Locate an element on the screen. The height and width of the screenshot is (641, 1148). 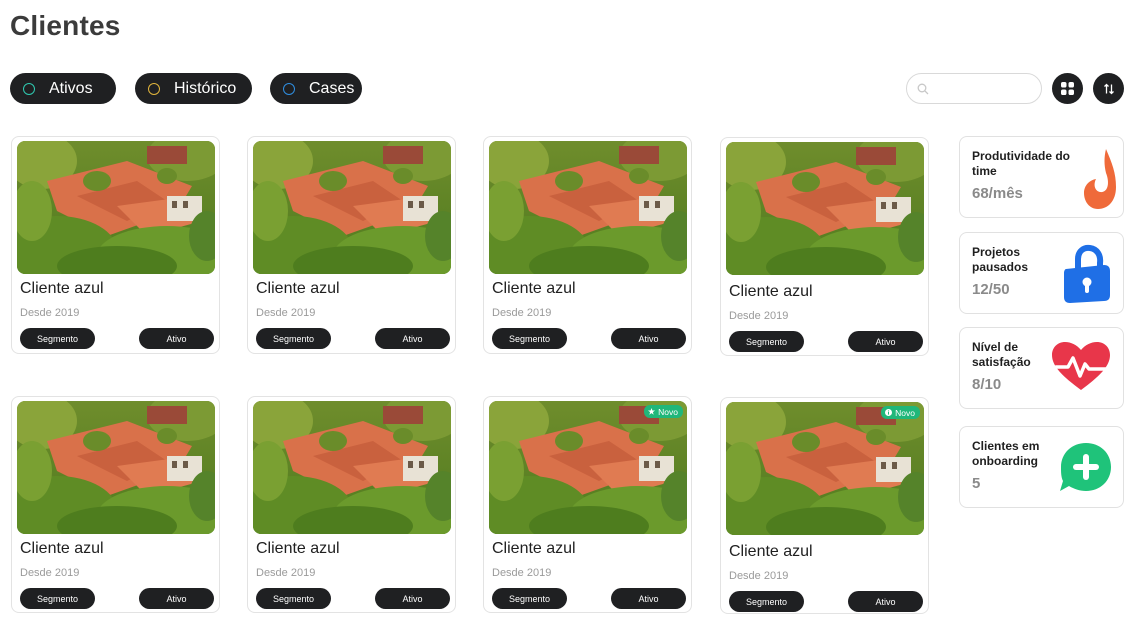
grid-view-button is located at coordinates (1067, 88).